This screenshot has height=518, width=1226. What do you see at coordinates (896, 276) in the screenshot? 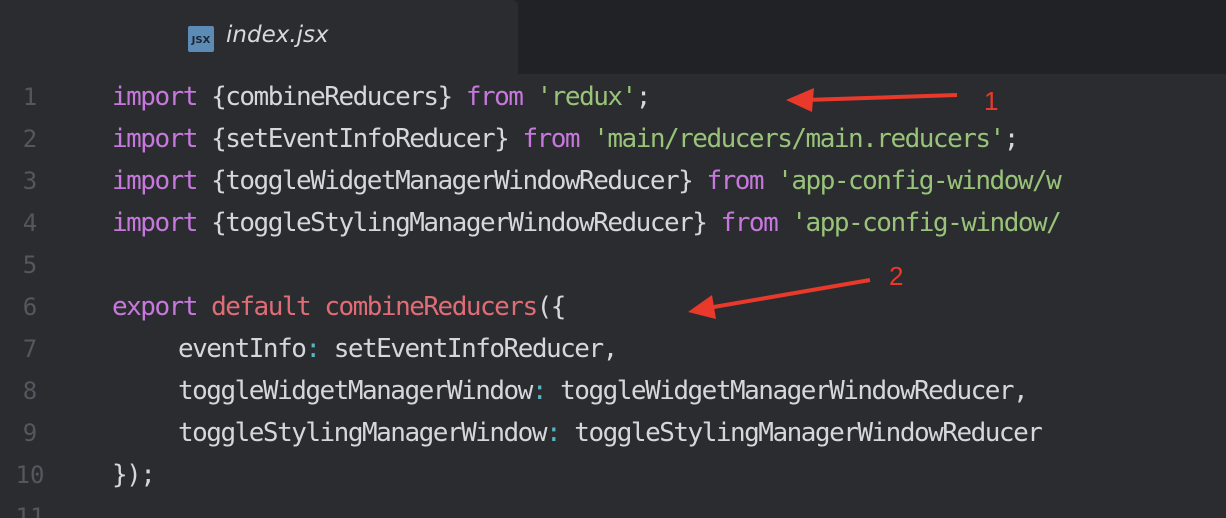
I see `annotation-label-2: 2` at bounding box center [896, 276].